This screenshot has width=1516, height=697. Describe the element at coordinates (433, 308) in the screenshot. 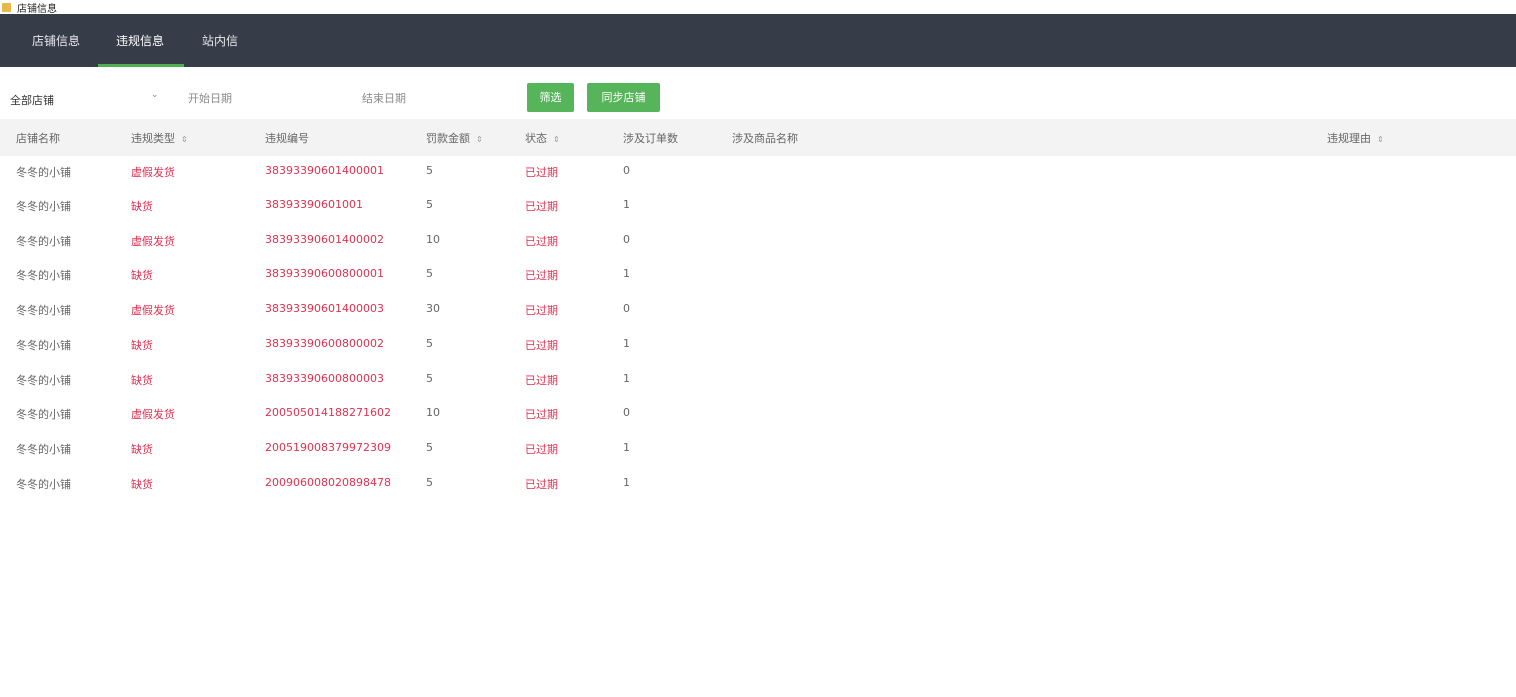

I see `cell-fine: 30` at that location.